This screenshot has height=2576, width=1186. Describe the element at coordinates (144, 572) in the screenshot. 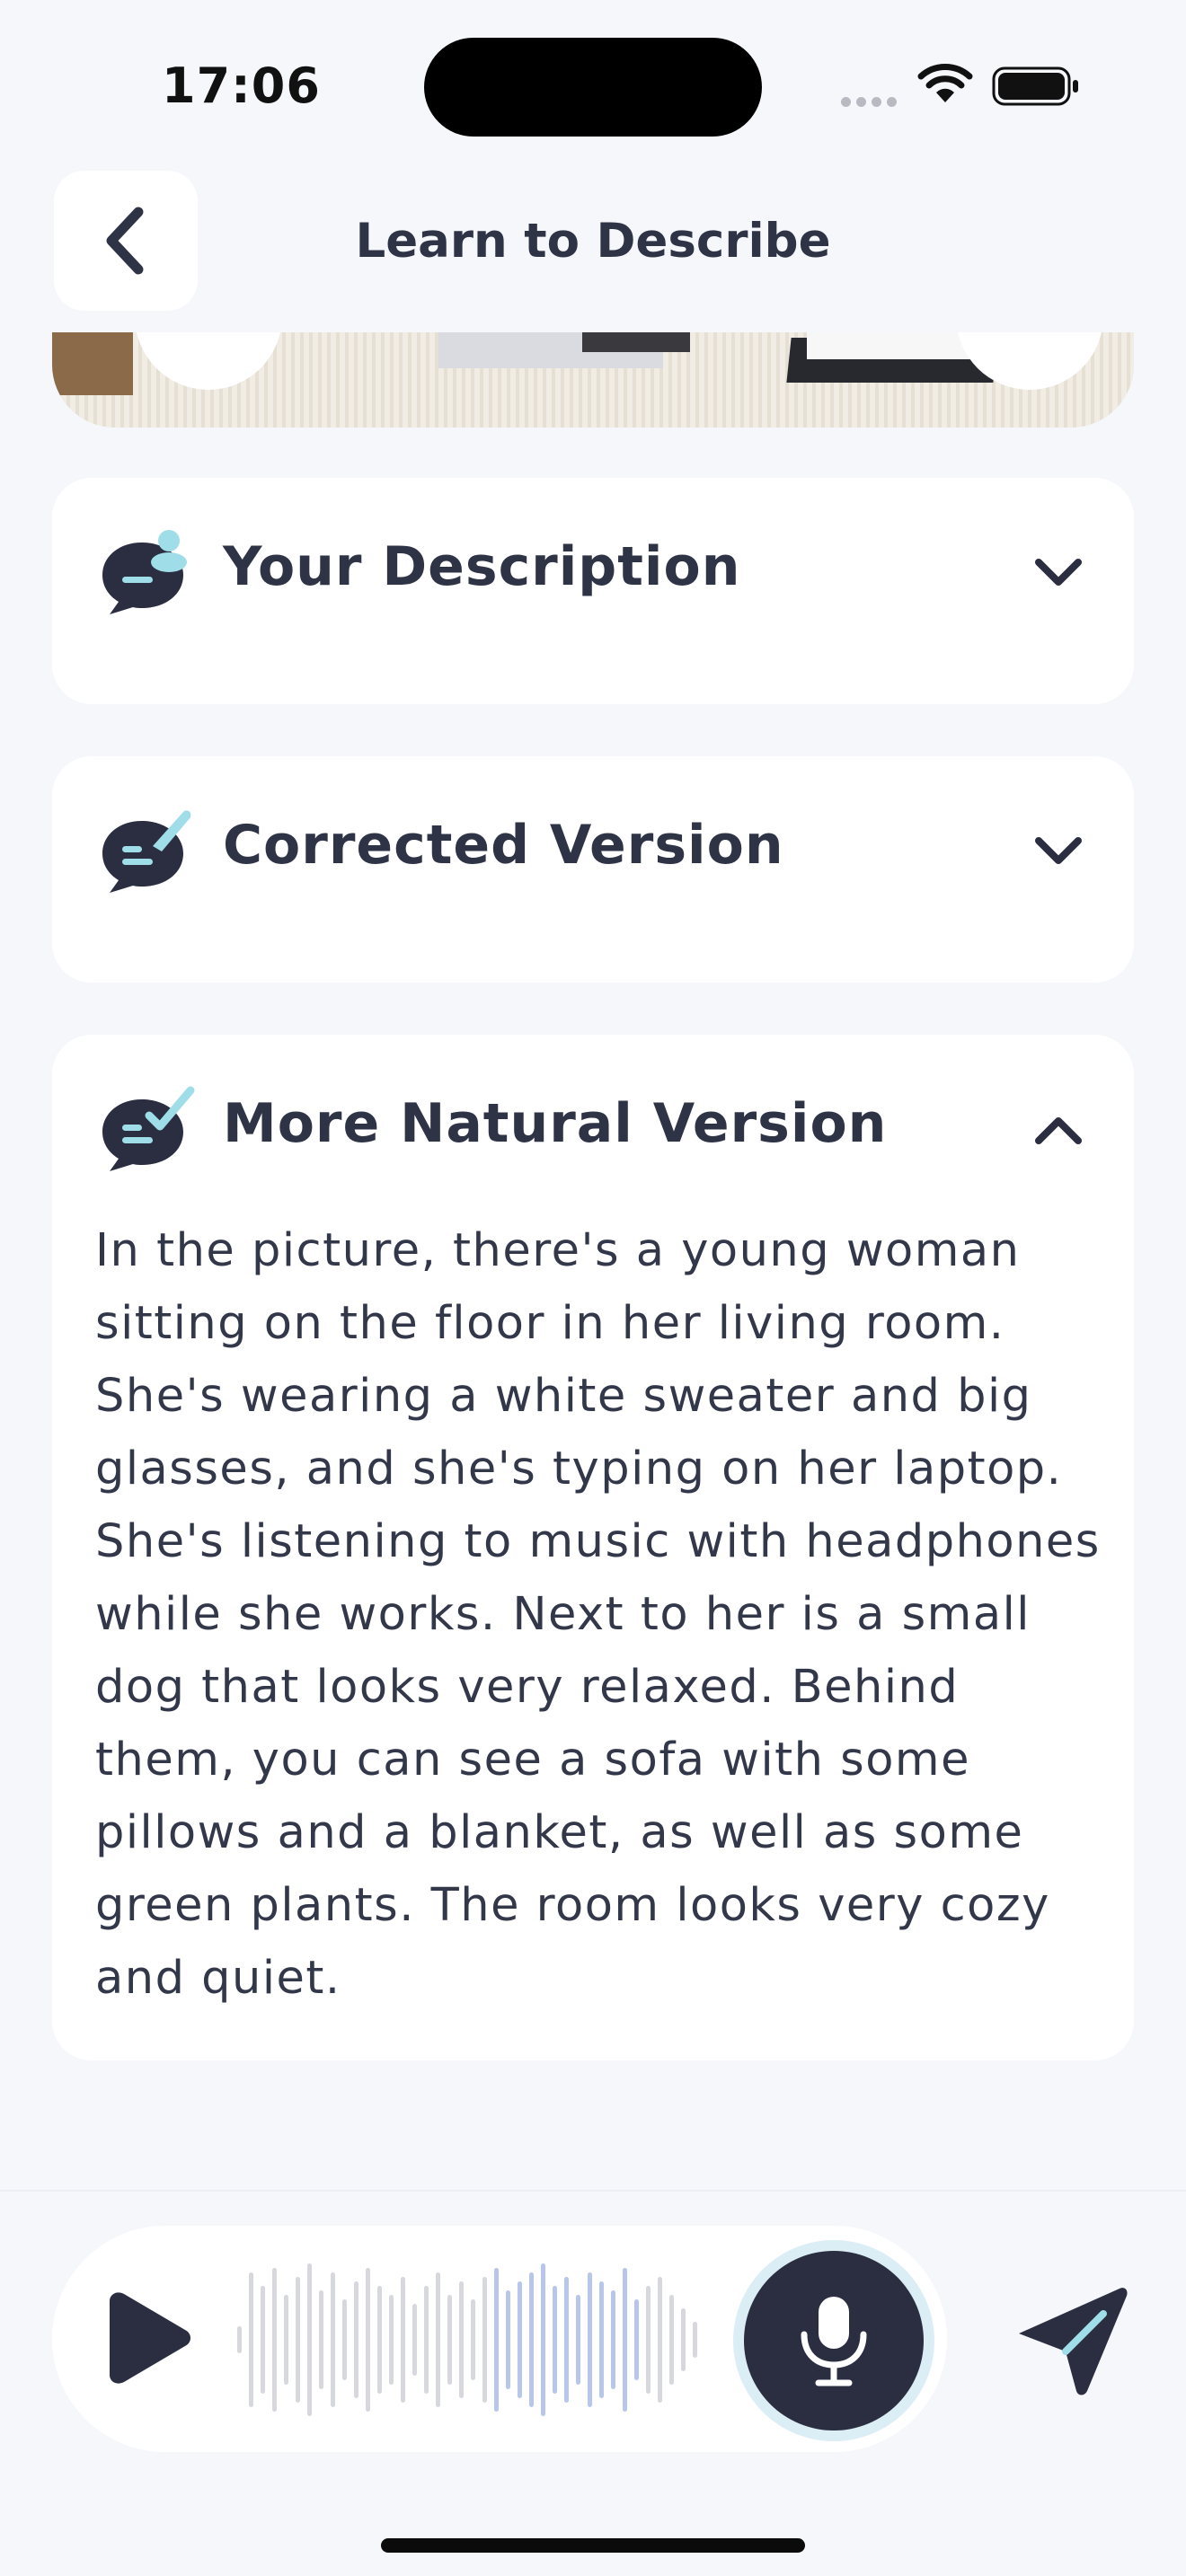

I see `chat-person-icon` at that location.